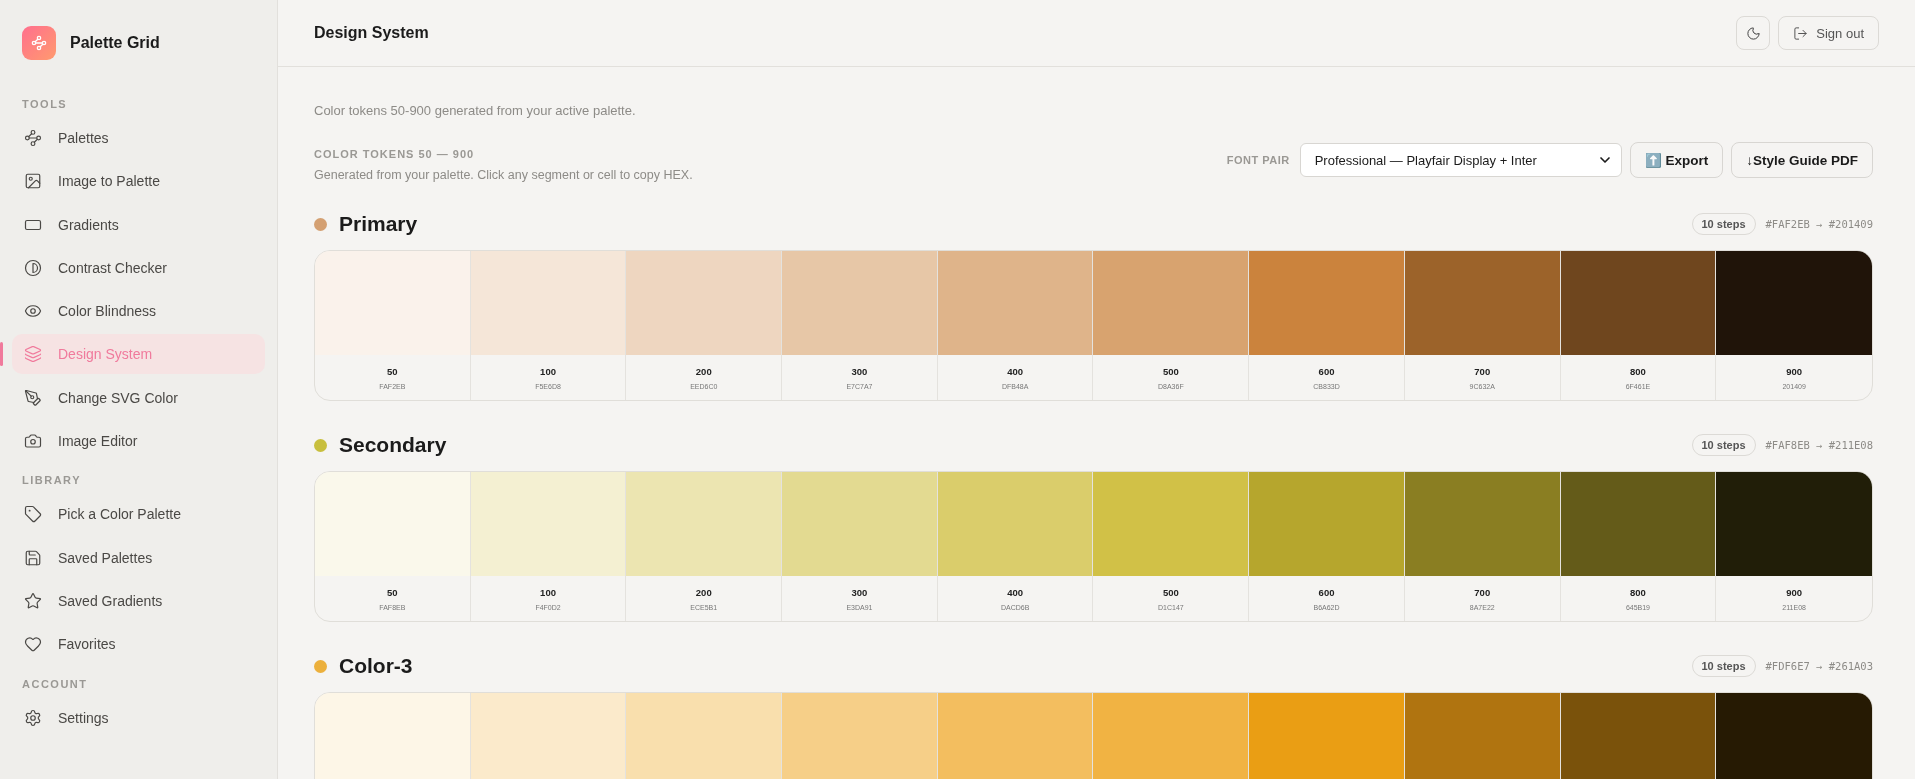  I want to click on page-title: Design System, so click(371, 33).